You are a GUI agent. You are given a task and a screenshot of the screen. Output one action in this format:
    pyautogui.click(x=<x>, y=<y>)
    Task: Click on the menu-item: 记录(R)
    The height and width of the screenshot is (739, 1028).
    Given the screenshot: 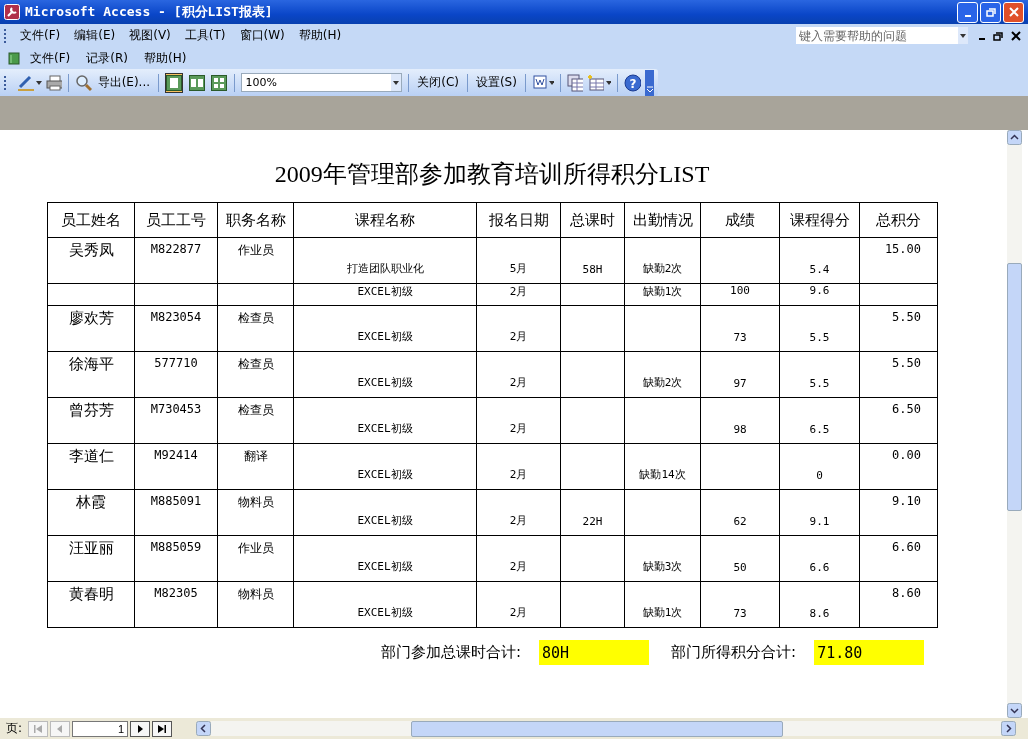 What is the action you would take?
    pyautogui.click(x=107, y=58)
    